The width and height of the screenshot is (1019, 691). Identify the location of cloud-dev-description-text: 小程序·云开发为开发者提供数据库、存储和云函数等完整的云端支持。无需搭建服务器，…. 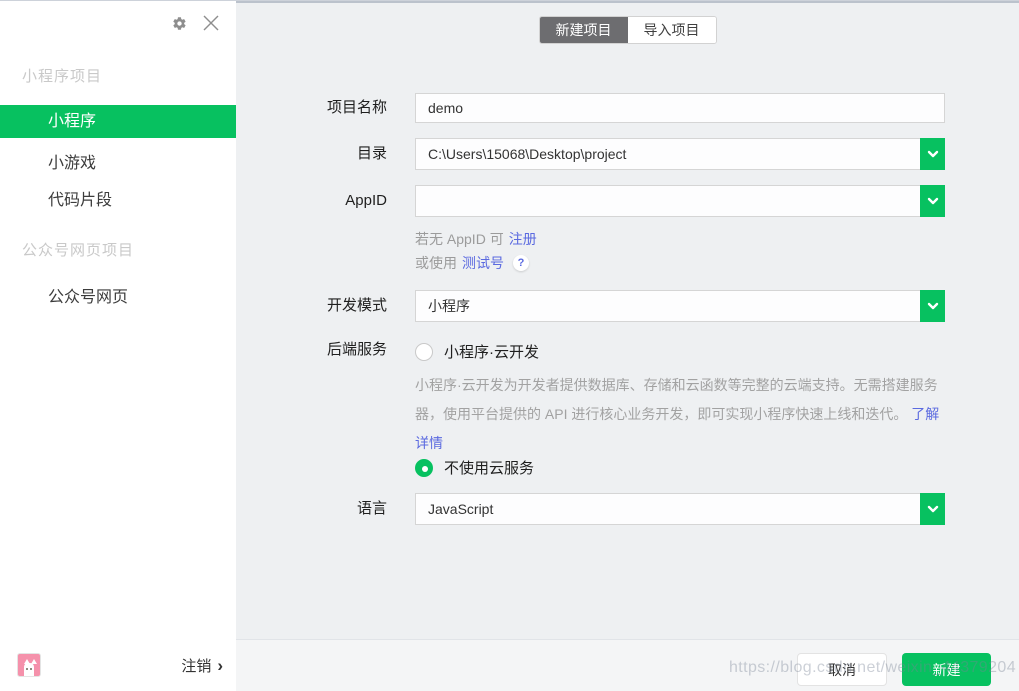
(676, 399).